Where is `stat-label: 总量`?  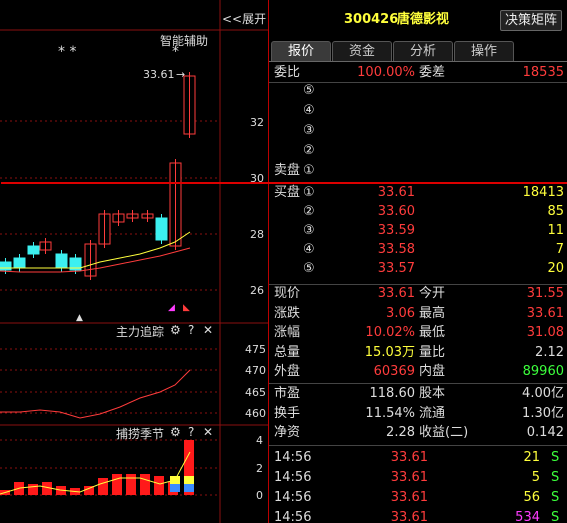
stat-label: 总量 is located at coordinates (287, 352).